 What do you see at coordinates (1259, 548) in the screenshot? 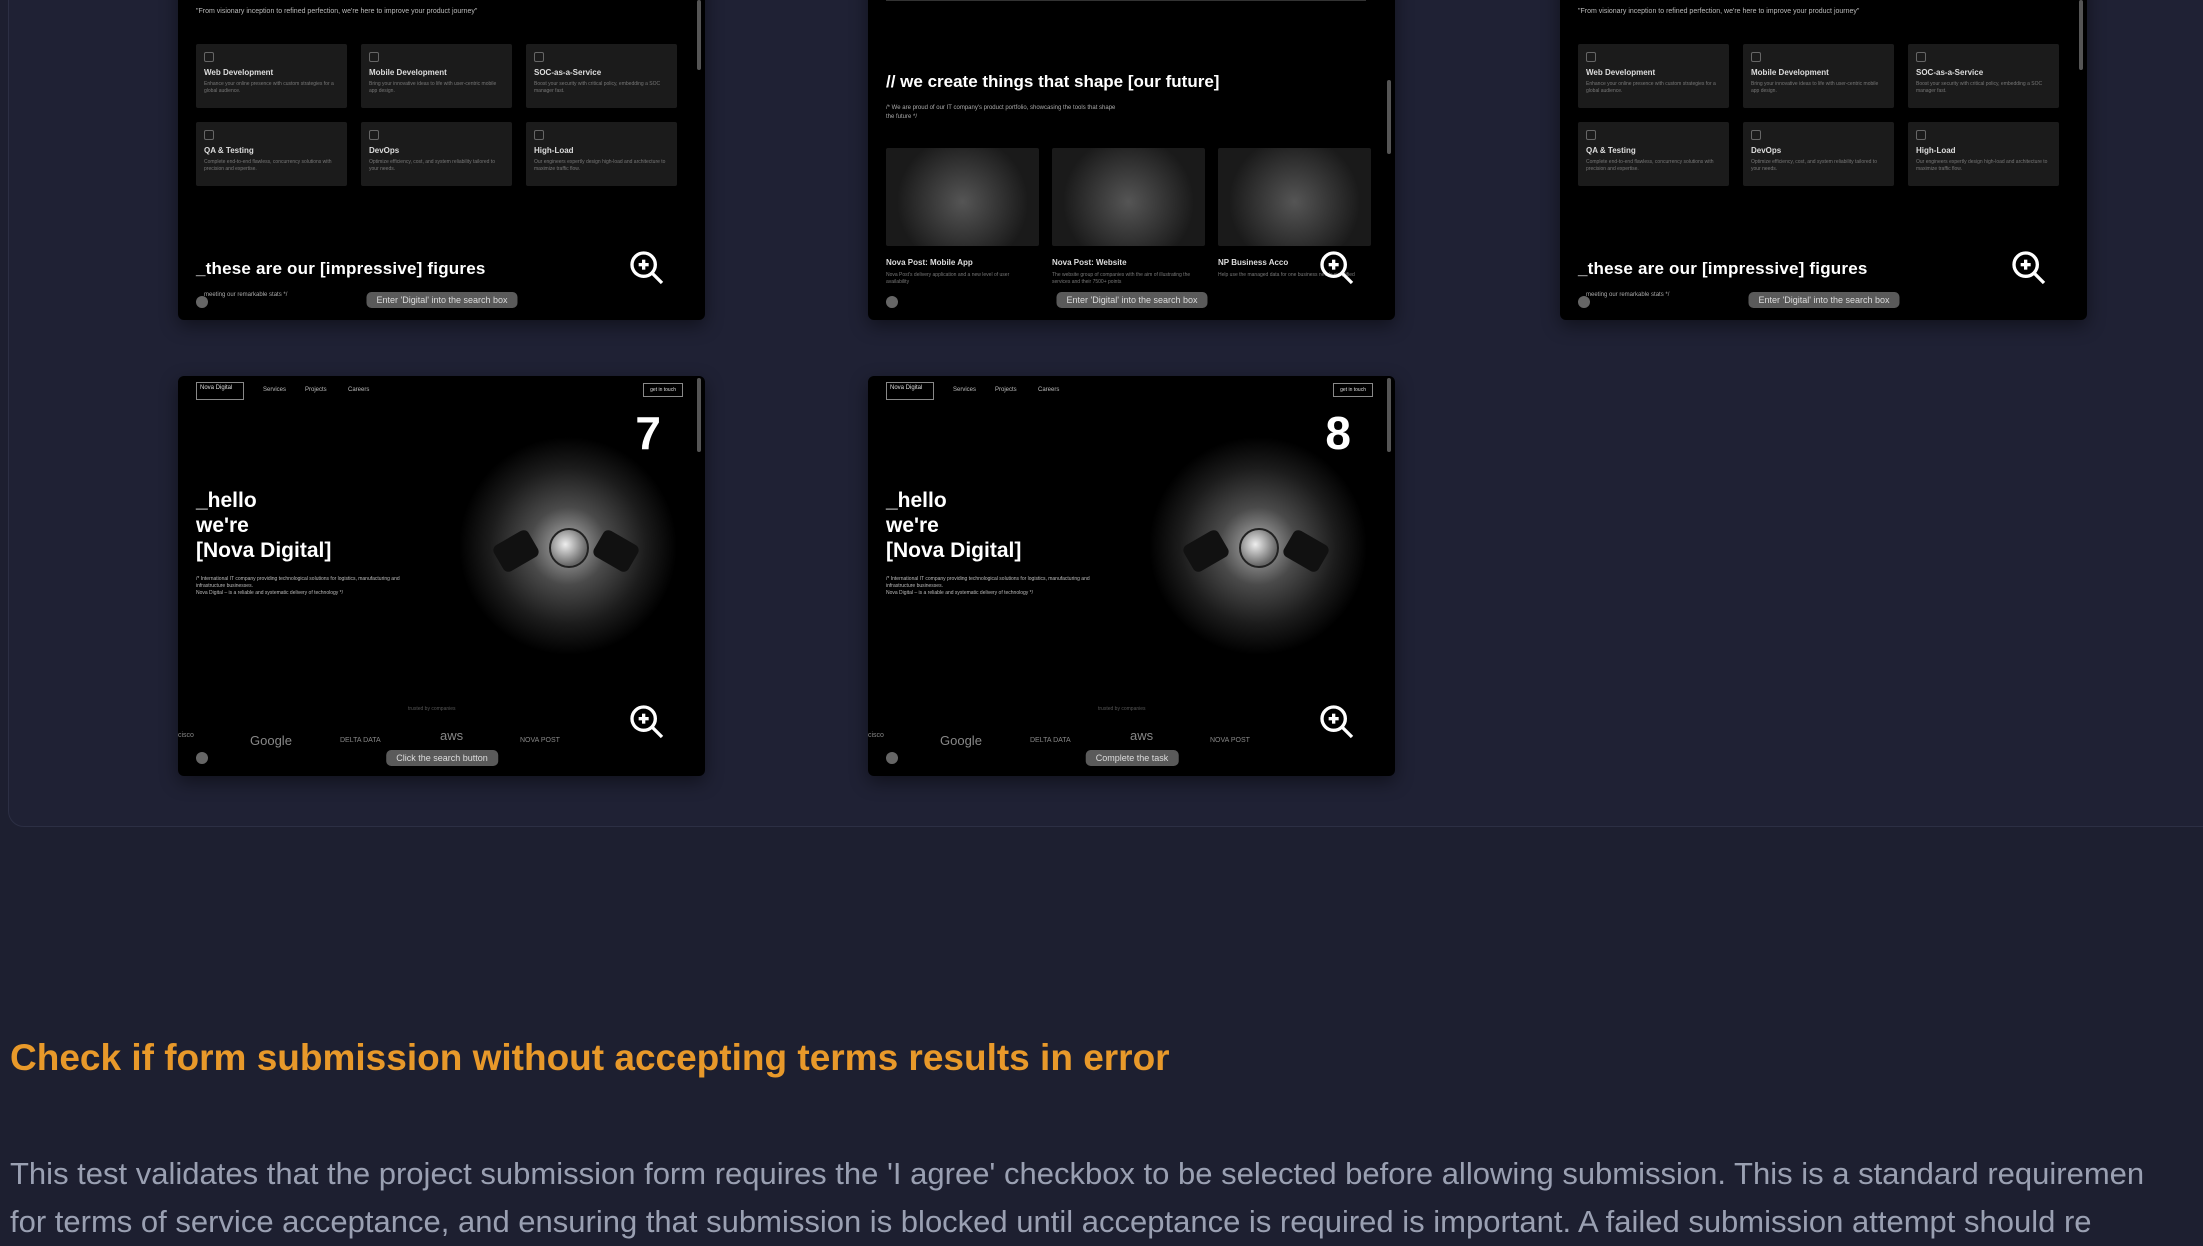
I see `globe-icon` at bounding box center [1259, 548].